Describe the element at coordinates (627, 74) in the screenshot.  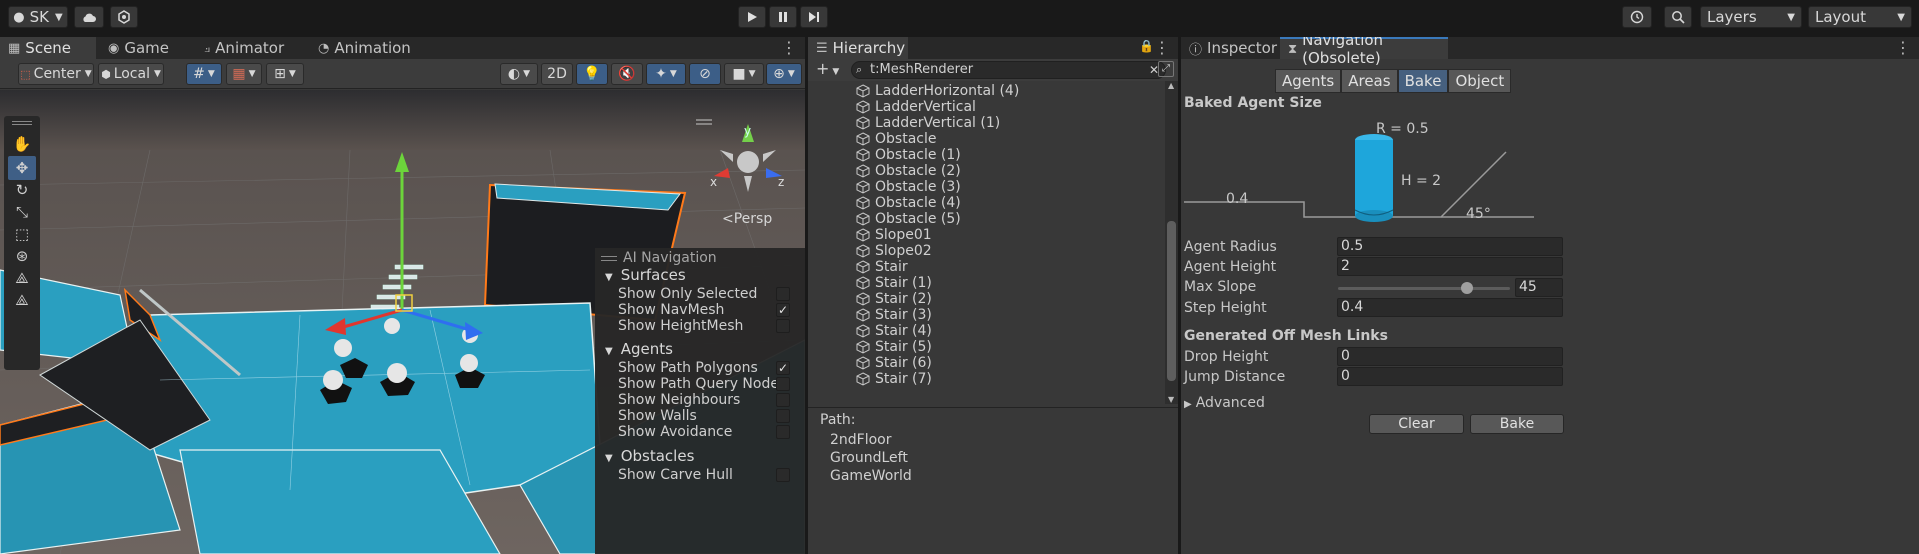
I see `audio-toggle: 🔇` at that location.